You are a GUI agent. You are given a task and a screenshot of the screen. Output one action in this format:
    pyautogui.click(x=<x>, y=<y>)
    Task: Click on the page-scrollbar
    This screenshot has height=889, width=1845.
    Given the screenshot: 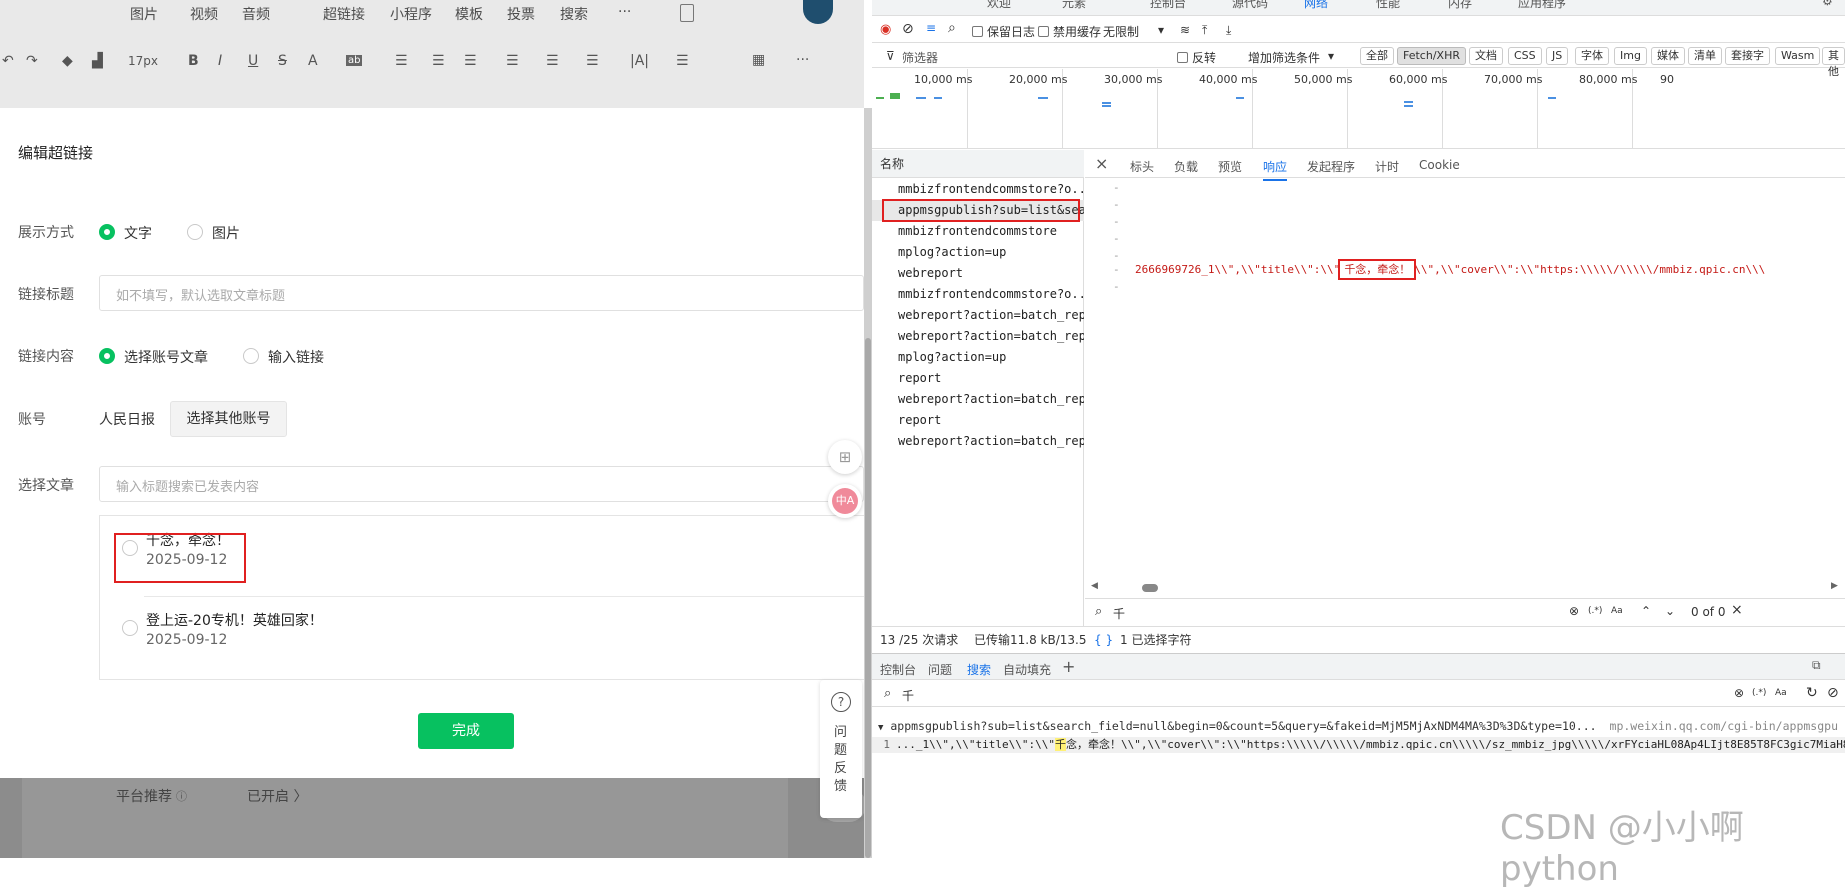 What is the action you would take?
    pyautogui.click(x=868, y=483)
    